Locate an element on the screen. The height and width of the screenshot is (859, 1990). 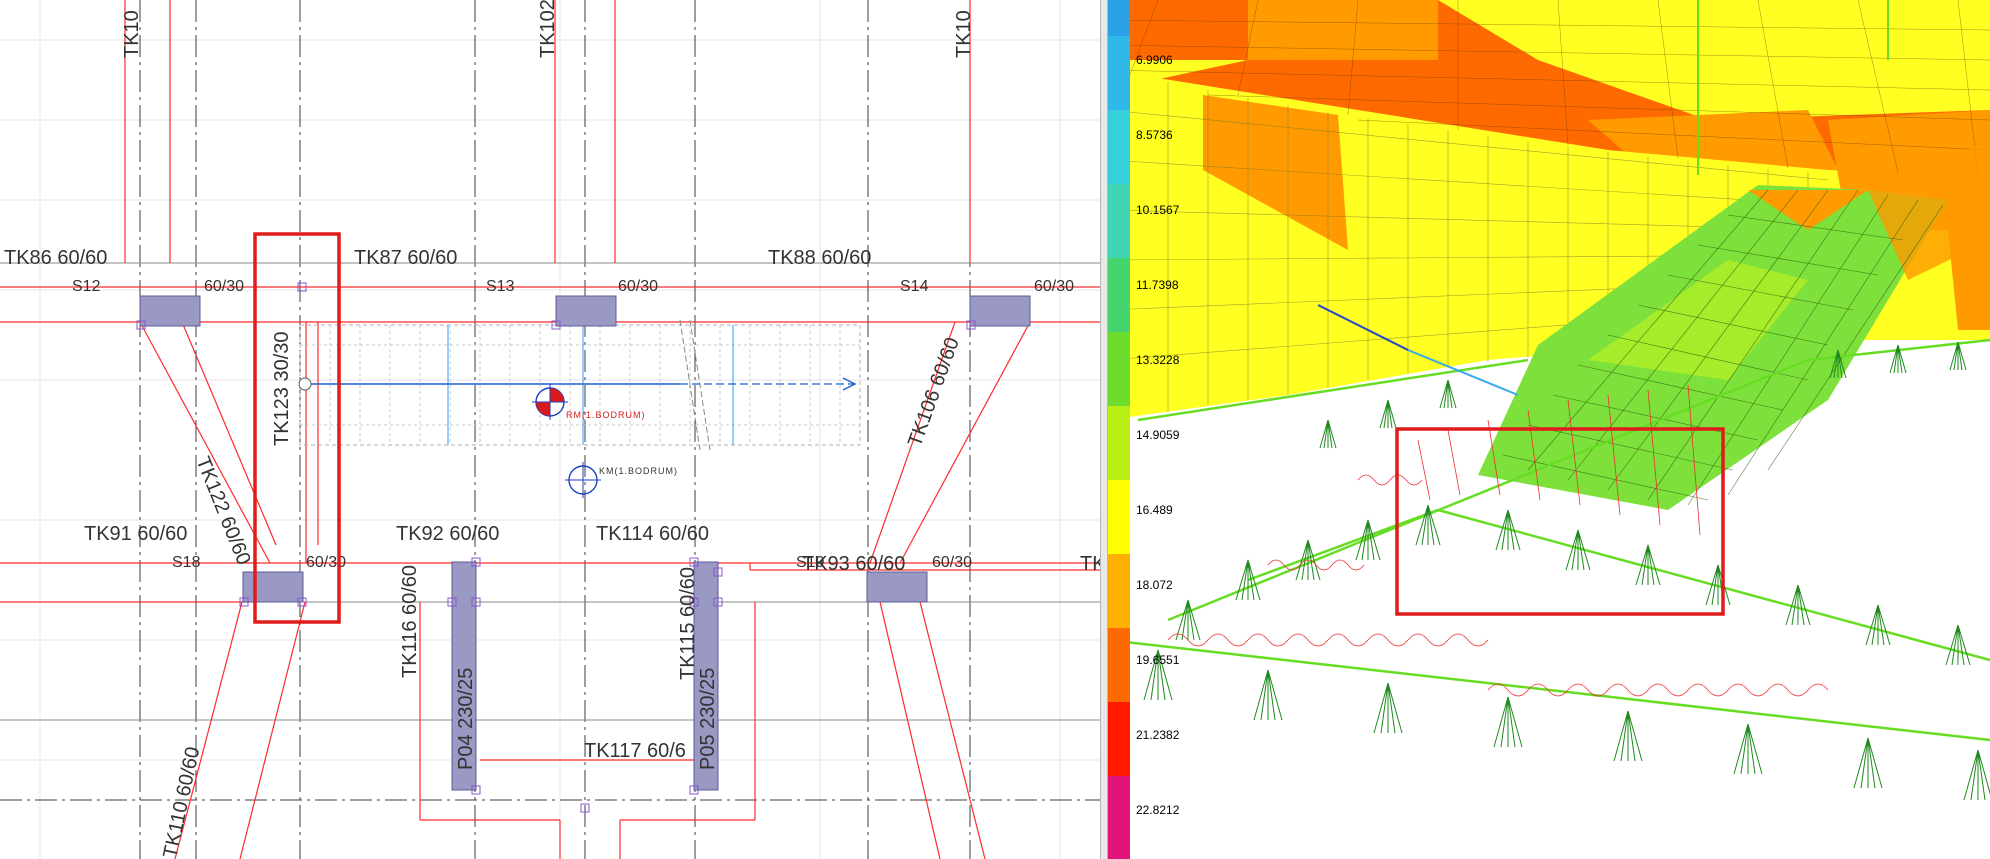
beam-label-tk86: TK86 60/60 is located at coordinates (55, 258).